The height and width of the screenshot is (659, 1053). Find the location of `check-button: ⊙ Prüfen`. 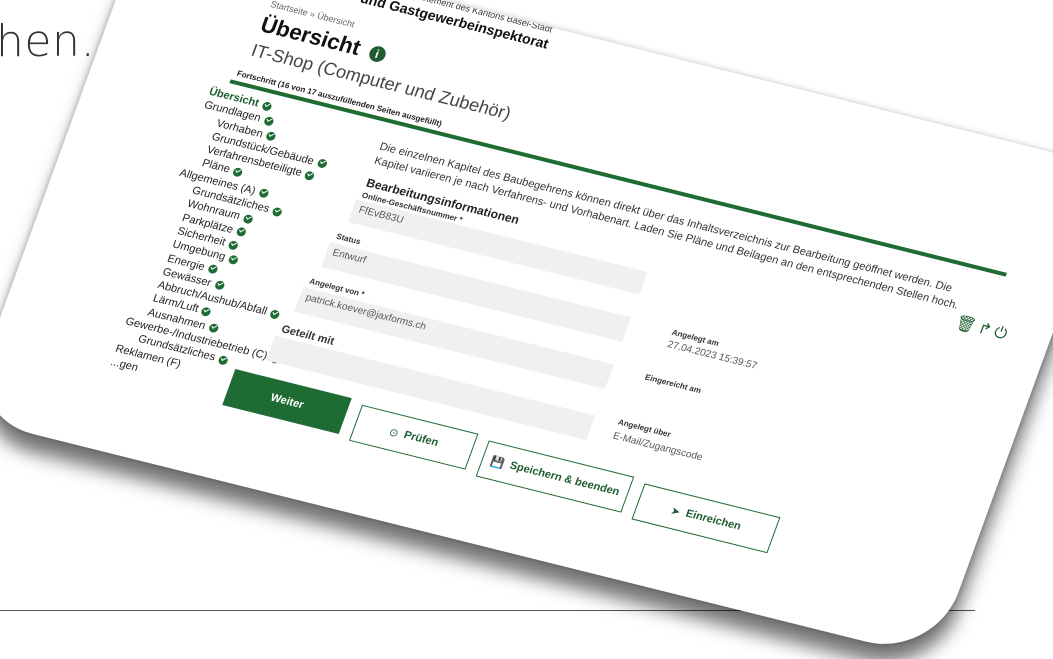

check-button: ⊙ Prüfen is located at coordinates (413, 437).